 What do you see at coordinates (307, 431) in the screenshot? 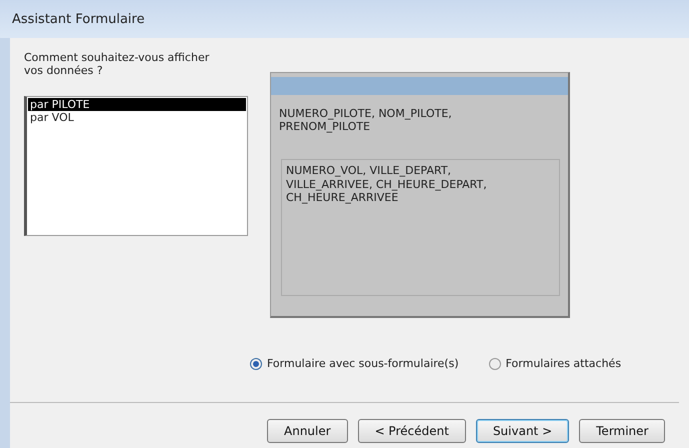
I see `dialog-button: Annuler` at bounding box center [307, 431].